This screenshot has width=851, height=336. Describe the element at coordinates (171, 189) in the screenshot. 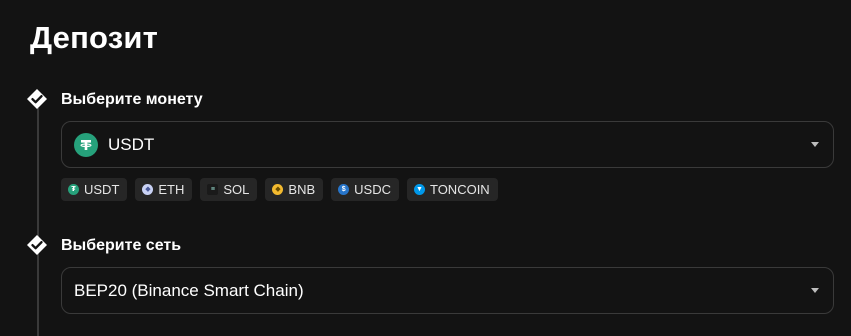

I see `chip-label: ETH` at that location.